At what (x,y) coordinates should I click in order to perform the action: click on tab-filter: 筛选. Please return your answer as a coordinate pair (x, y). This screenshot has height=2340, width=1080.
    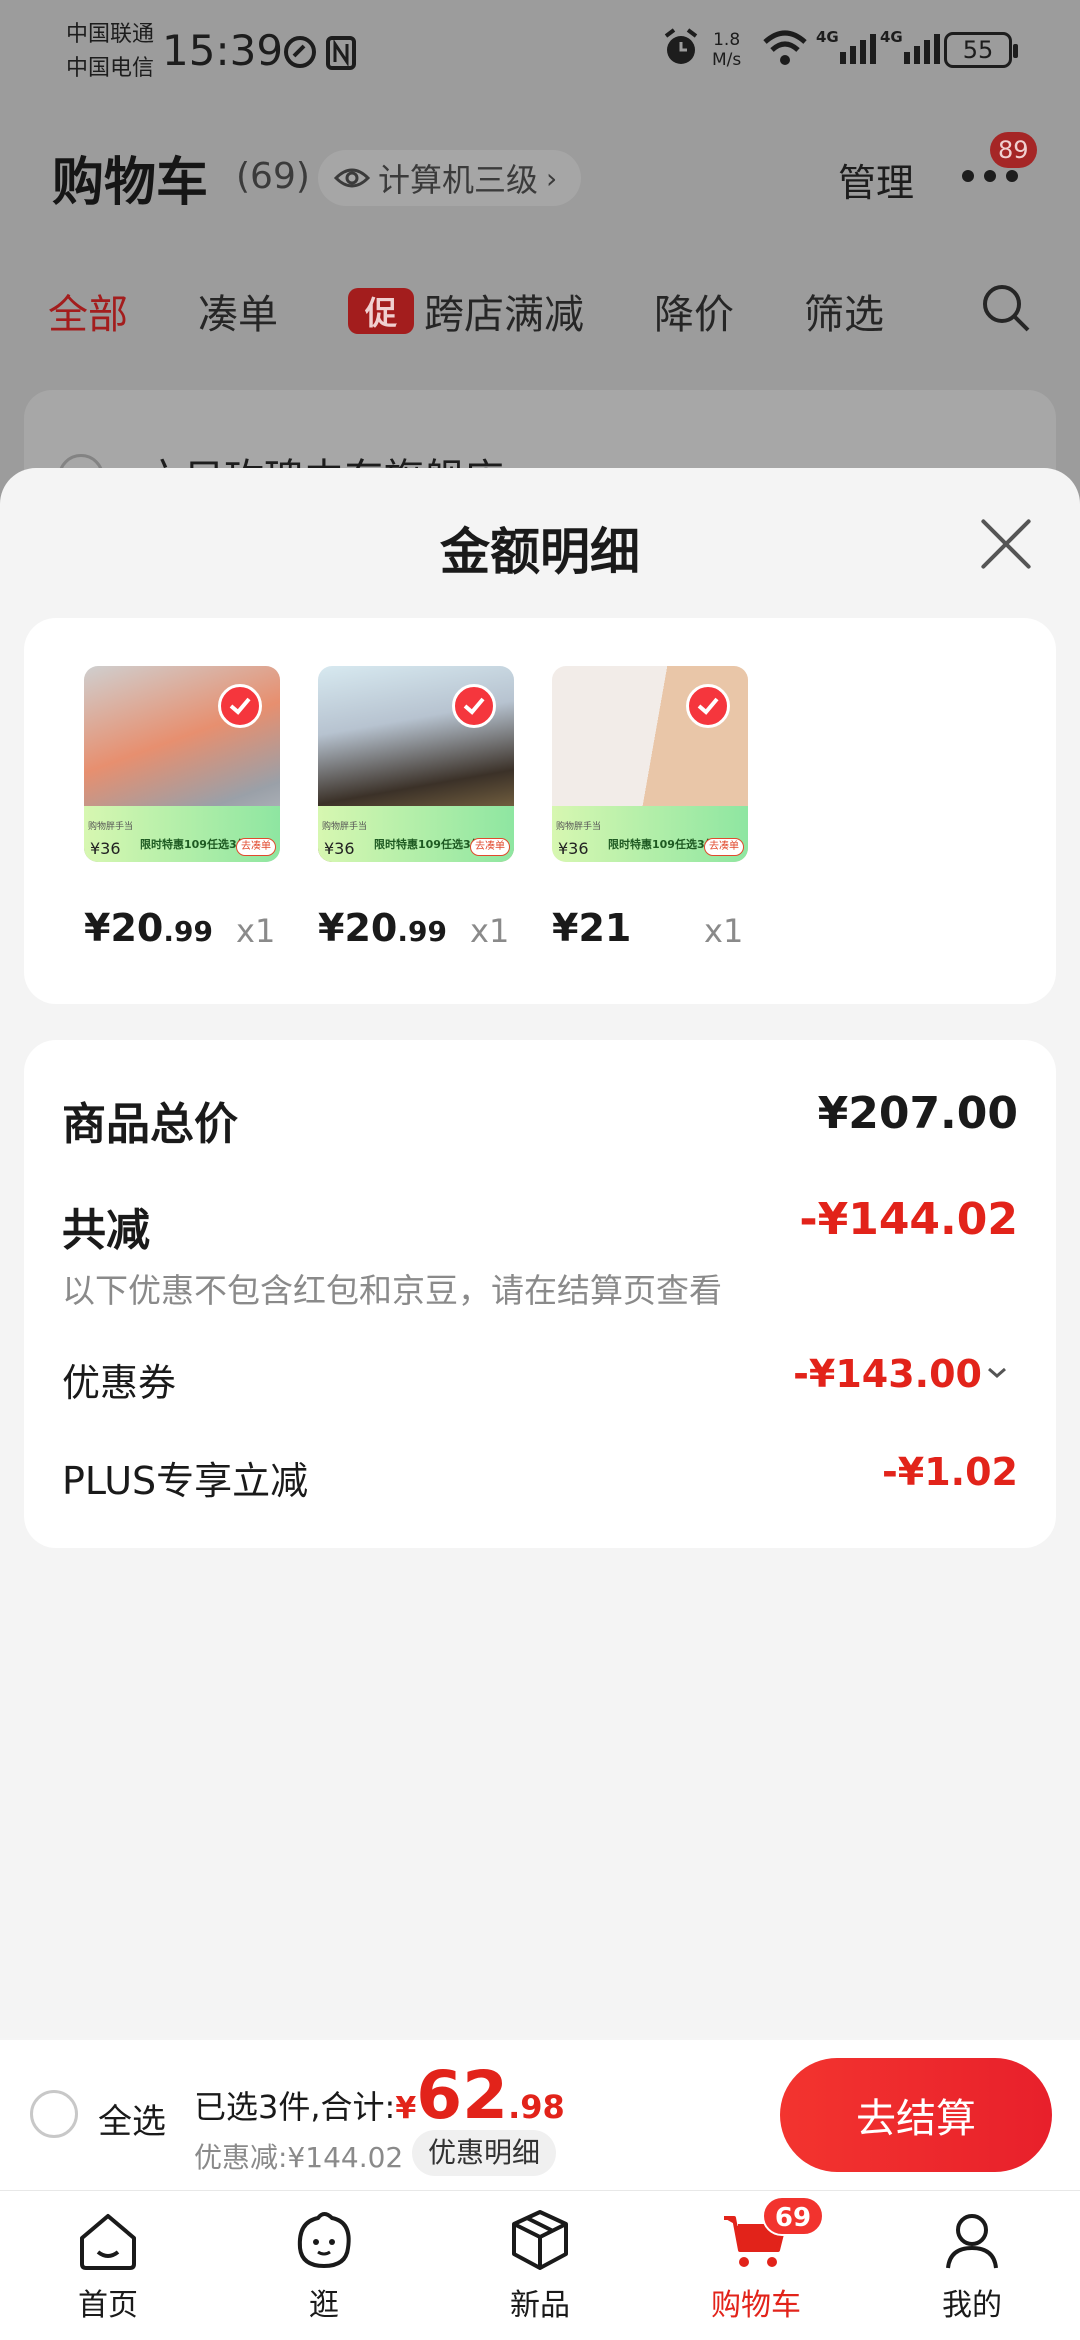
    Looking at the image, I should click on (844, 311).